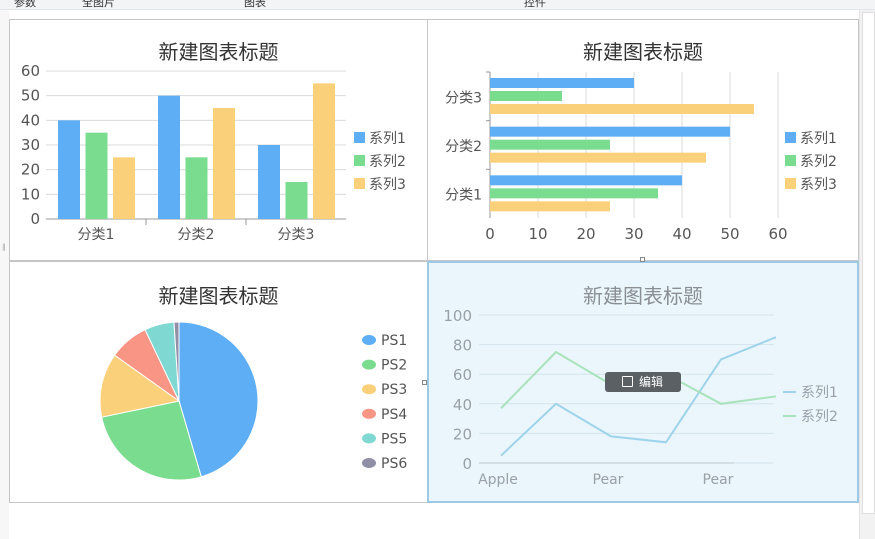 Image resolution: width=875 pixels, height=539 pixels. I want to click on vertical-scrollbar, so click(867, 274).